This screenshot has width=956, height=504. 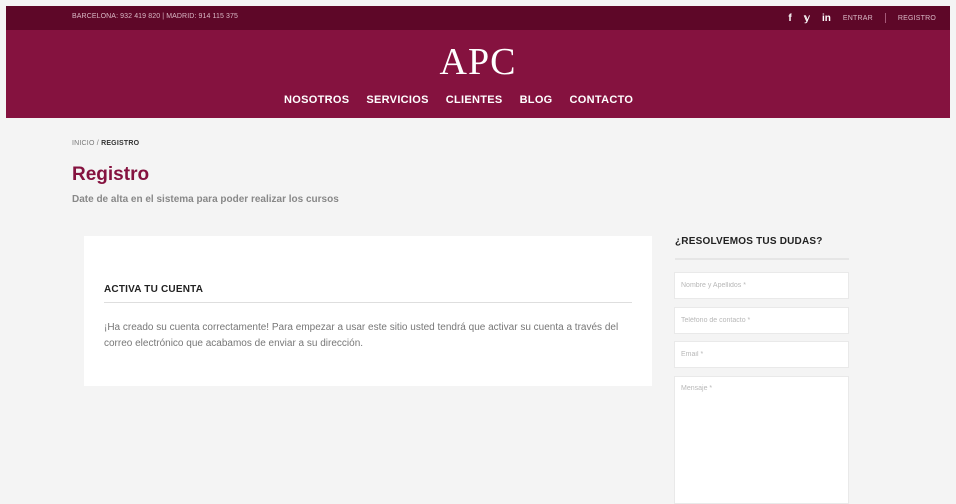 I want to click on contact-form-divider, so click(x=762, y=259).